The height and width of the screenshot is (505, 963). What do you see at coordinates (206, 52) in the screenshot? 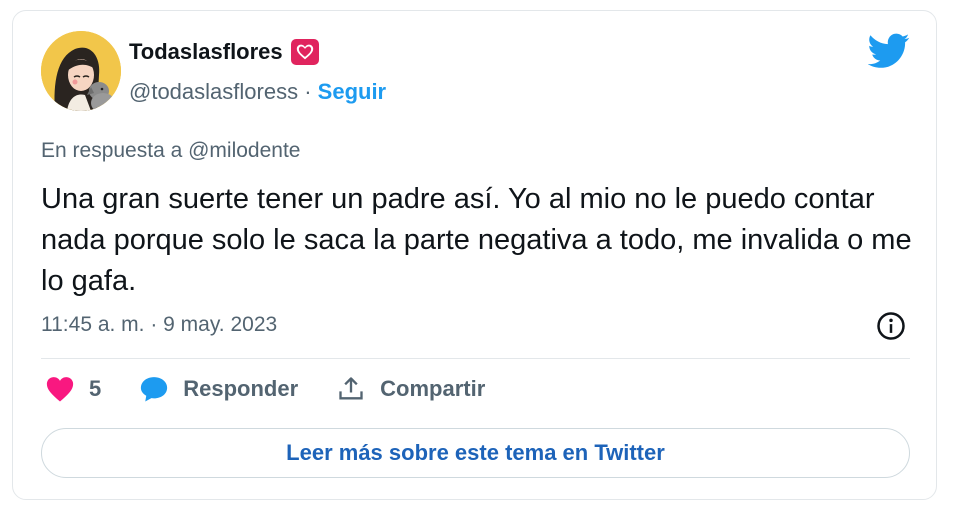
I see `author-display-name: Todaslasflores` at bounding box center [206, 52].